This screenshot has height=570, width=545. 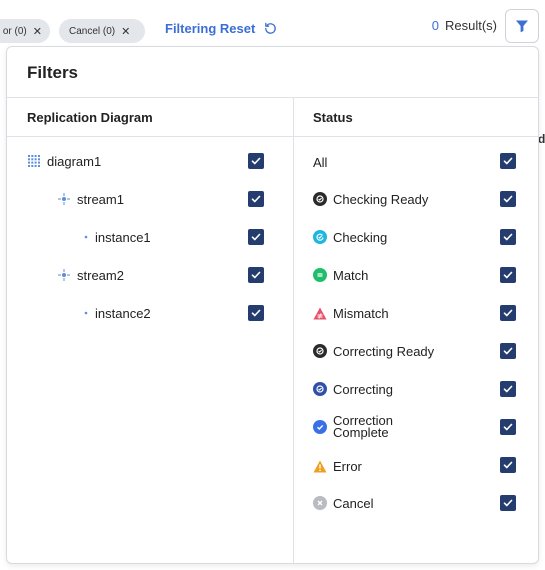 I want to click on cancel-checkbox, so click(x=508, y=503).